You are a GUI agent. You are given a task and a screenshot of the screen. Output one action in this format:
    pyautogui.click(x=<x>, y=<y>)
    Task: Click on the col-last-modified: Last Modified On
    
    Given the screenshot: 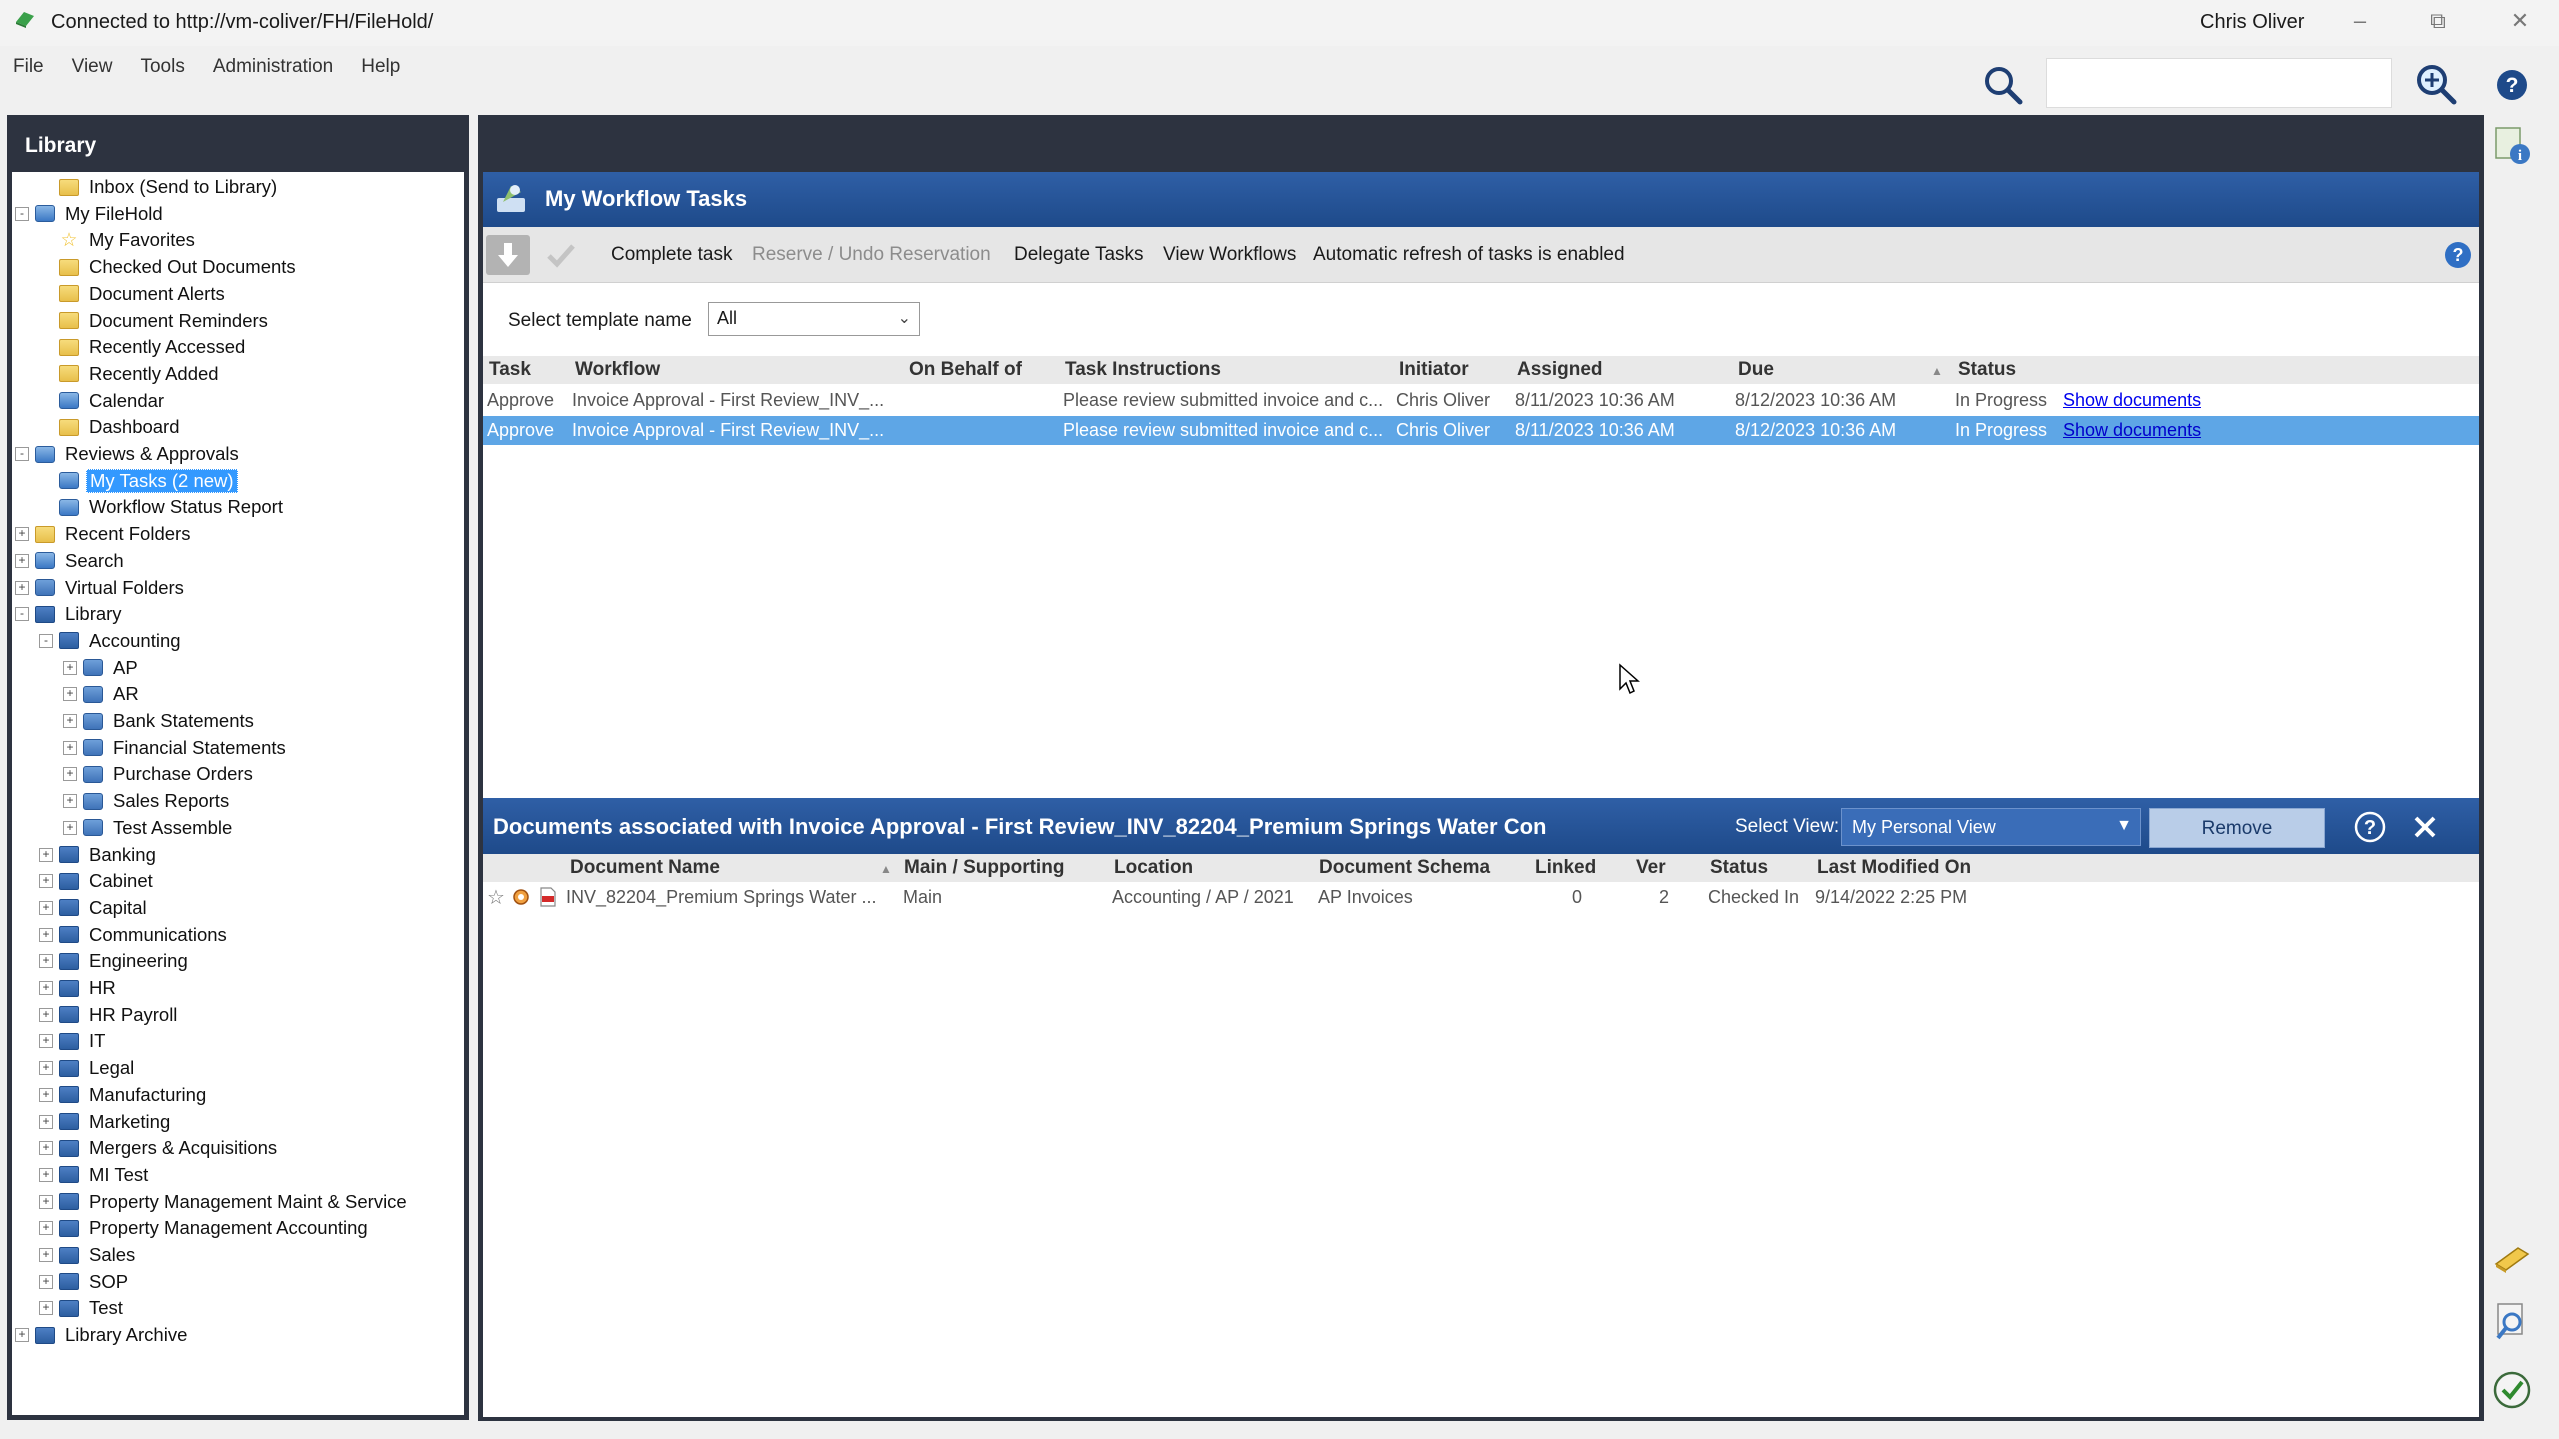 What is the action you would take?
    pyautogui.click(x=1894, y=868)
    